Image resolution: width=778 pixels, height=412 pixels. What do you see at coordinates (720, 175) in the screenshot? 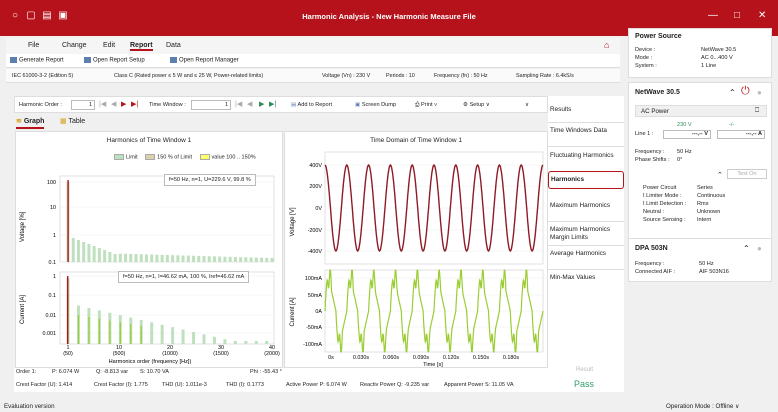
I see `test-collapse-icon: ⌃` at bounding box center [720, 175].